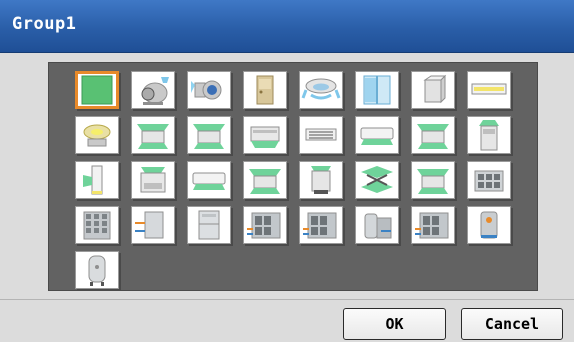 This screenshot has height=342, width=574. I want to click on icon-ceiling-suspended-graphic, so click(265, 137).